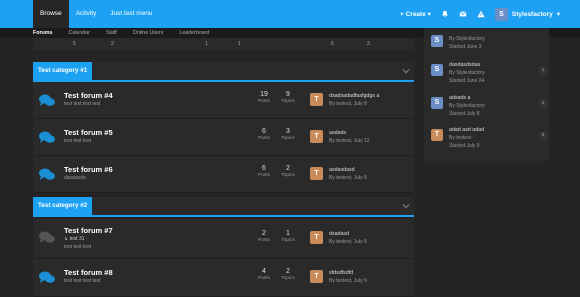 Image resolution: width=580 pixels, height=297 pixels. Describe the element at coordinates (415, 14) in the screenshot. I see `create-menu: + Create ▾` at that location.